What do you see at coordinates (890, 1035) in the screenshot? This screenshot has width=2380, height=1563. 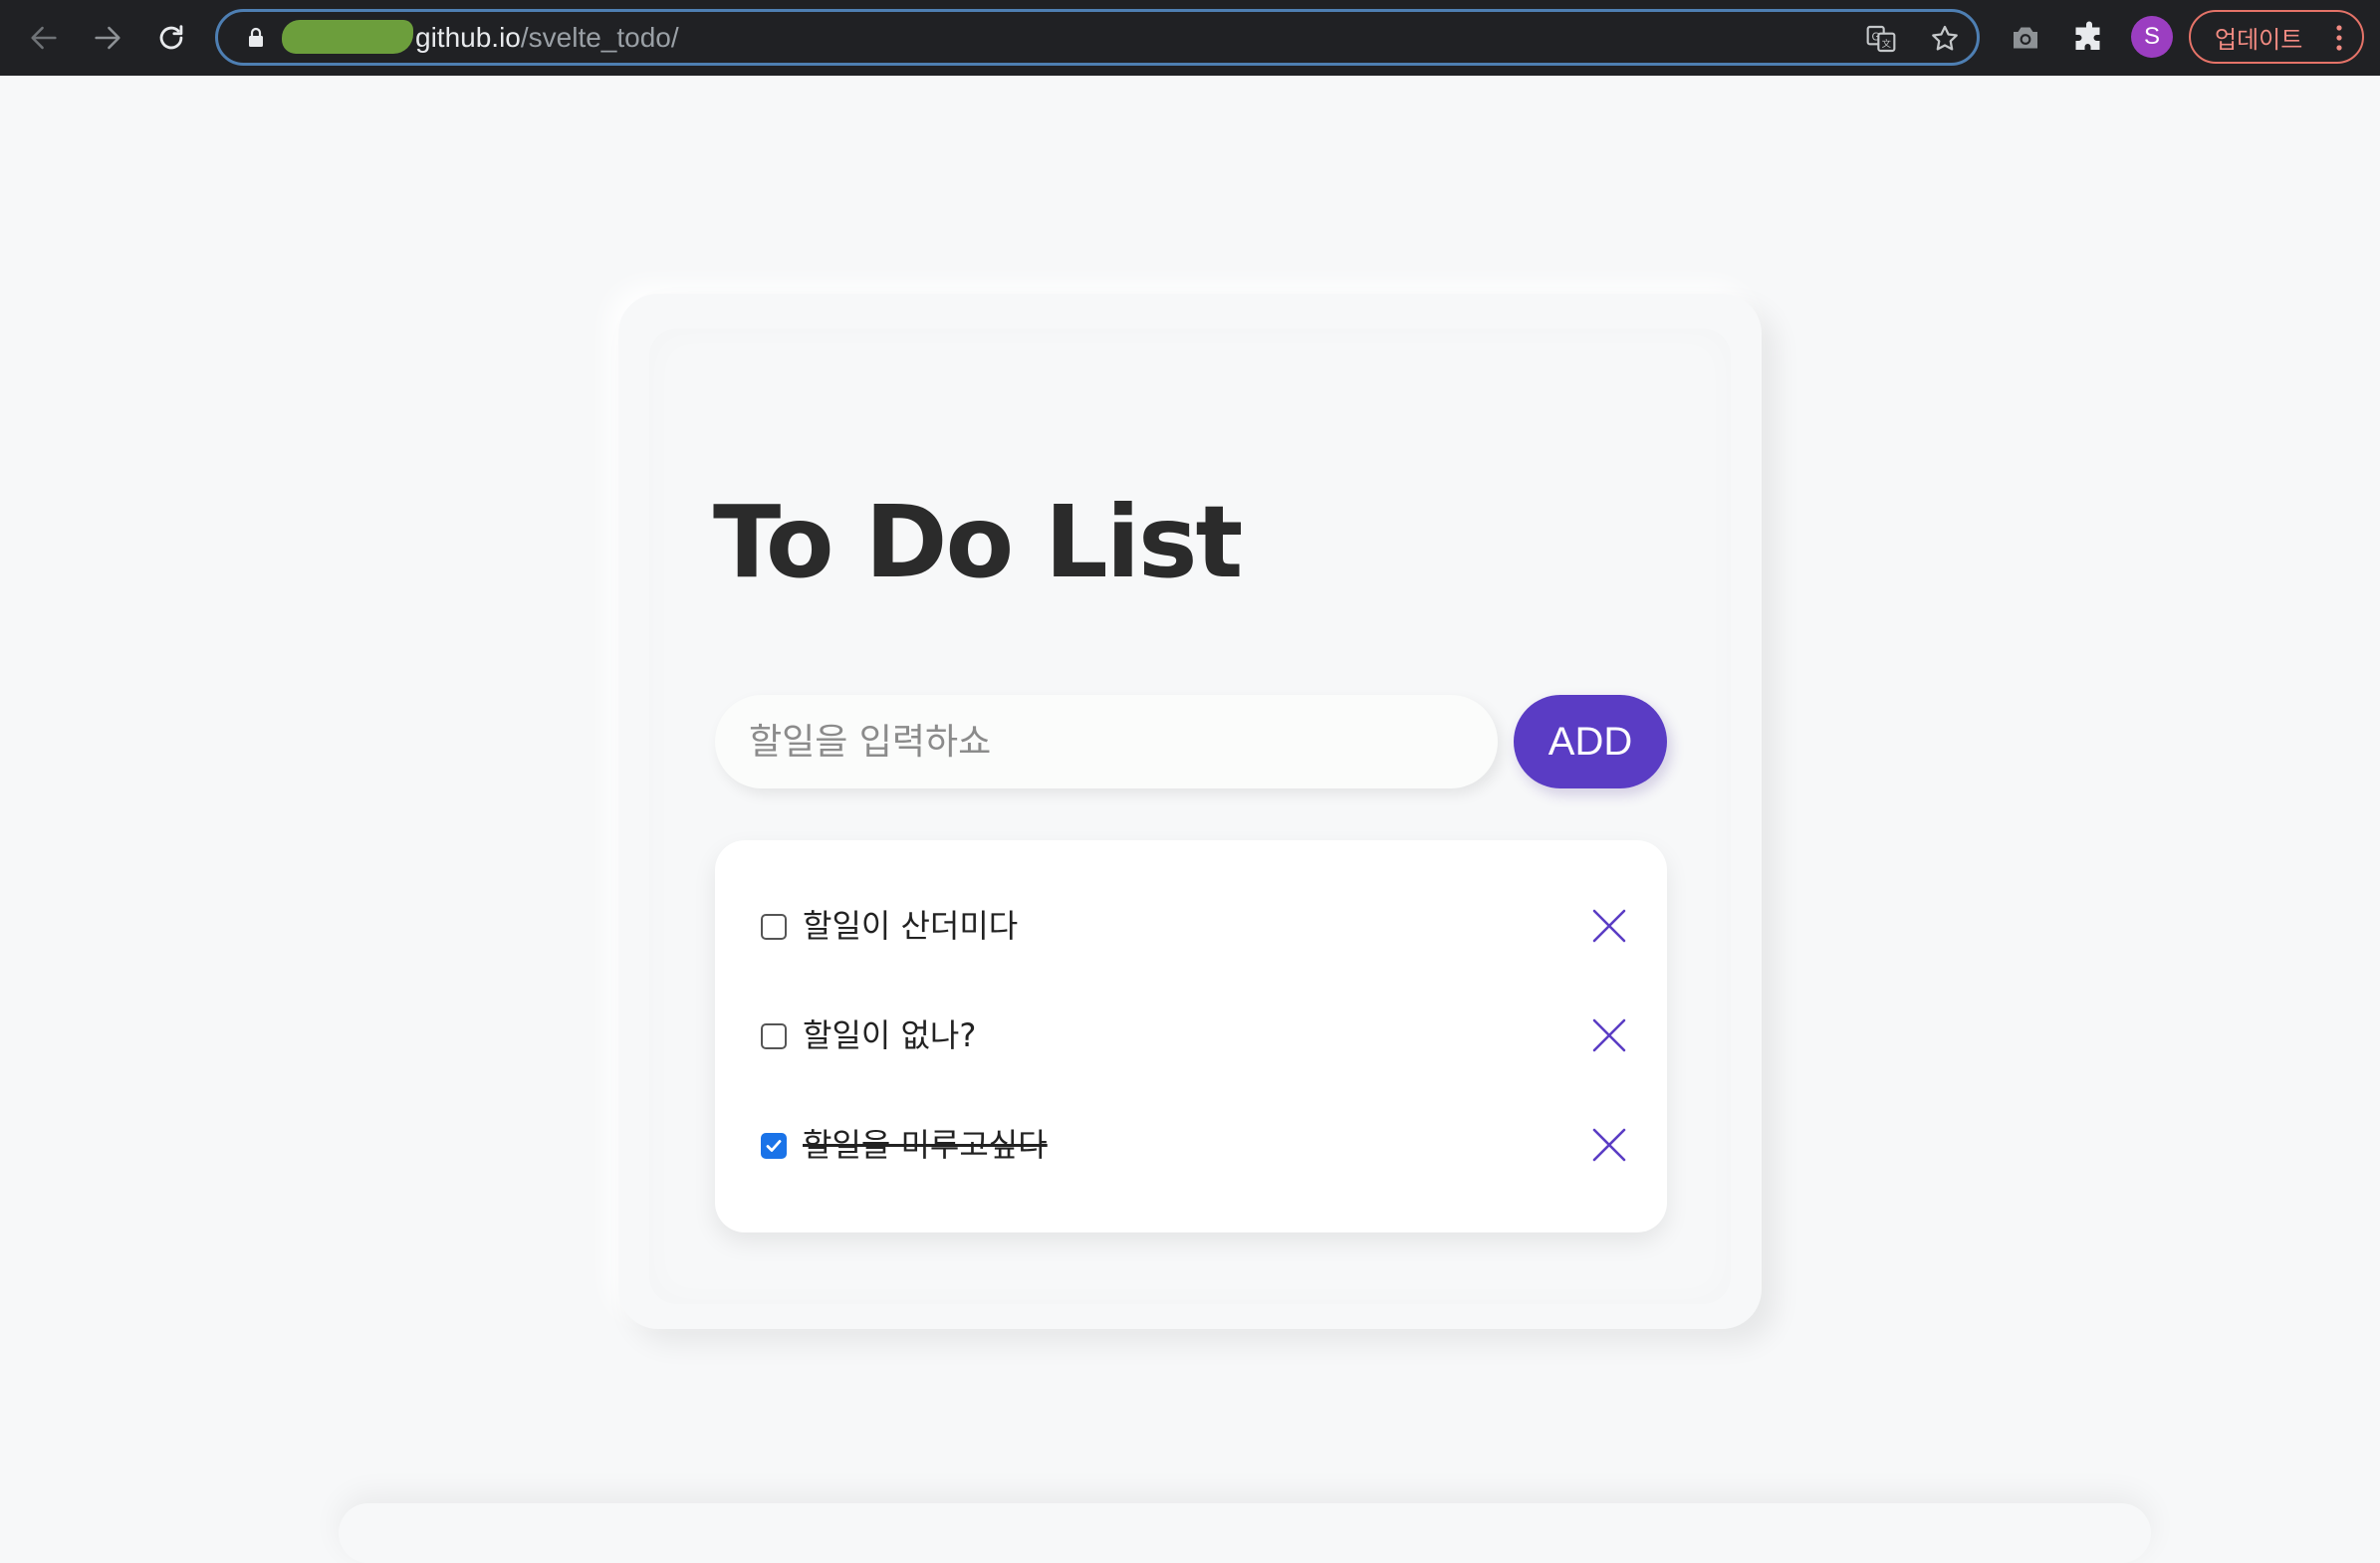 I see `todo-text: 할일이 없나?` at bounding box center [890, 1035].